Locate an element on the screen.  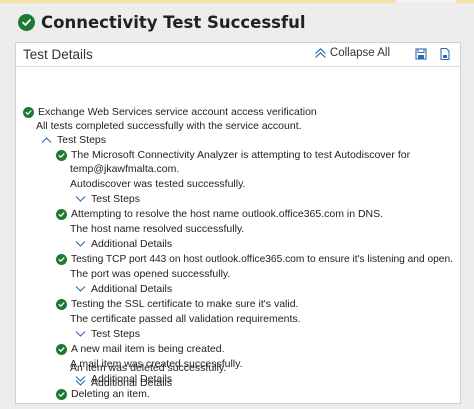
step-1-status: Autodiscover was tested successfully. is located at coordinates (158, 184).